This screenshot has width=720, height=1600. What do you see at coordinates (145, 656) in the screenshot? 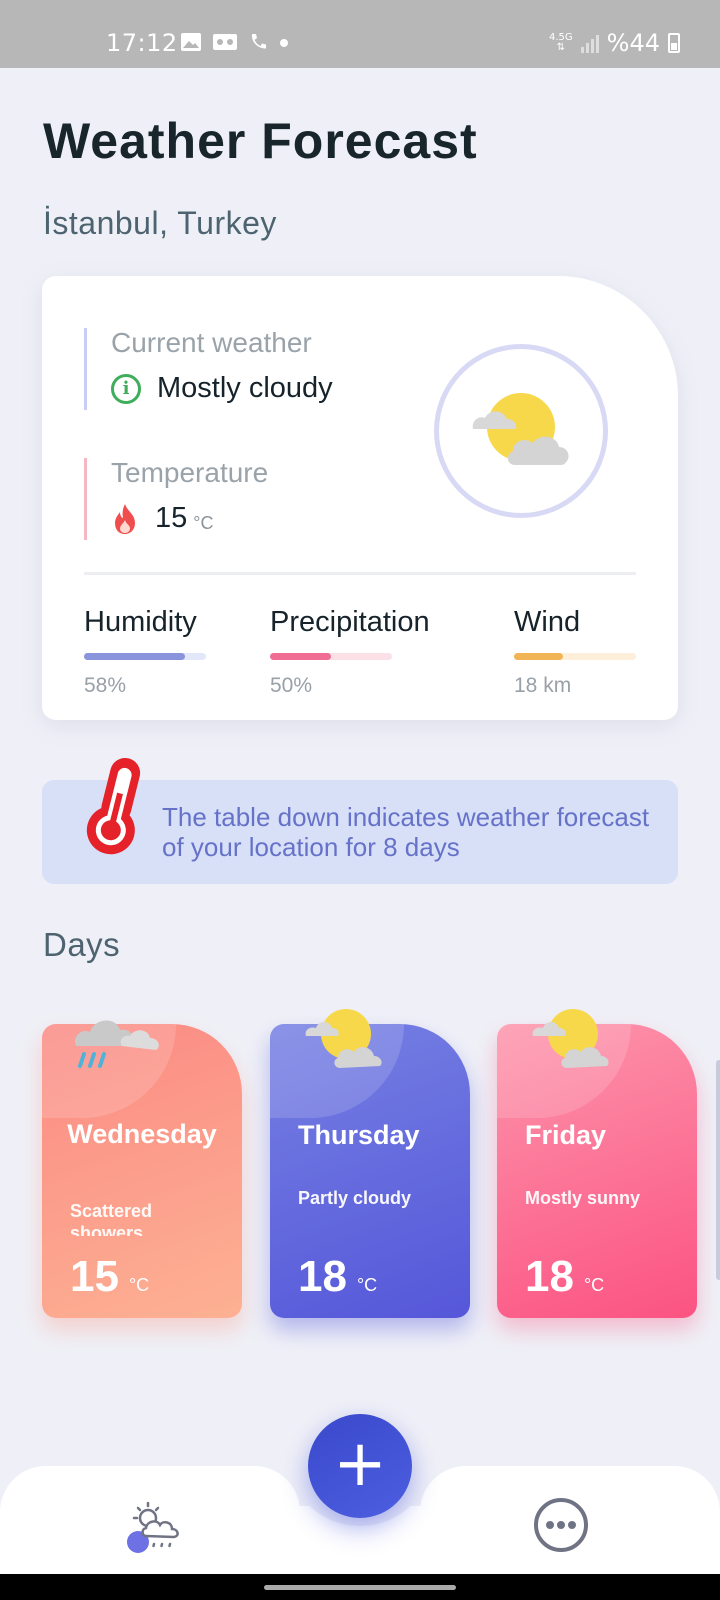
I see `humidity-bar` at bounding box center [145, 656].